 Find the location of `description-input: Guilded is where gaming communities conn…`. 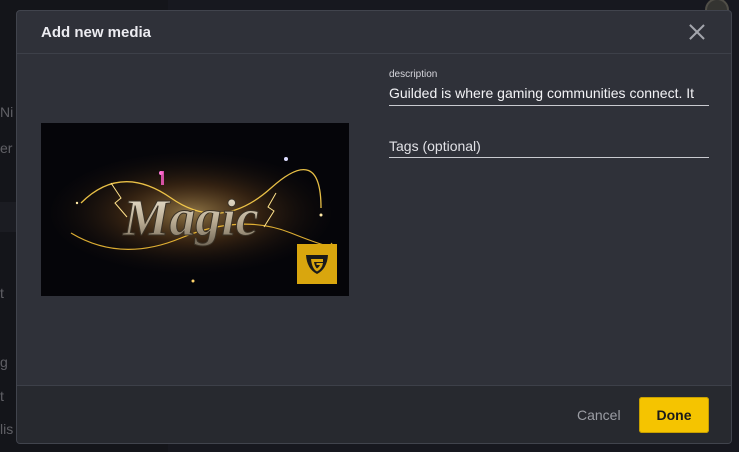

description-input: Guilded is where gaming communities conn… is located at coordinates (549, 95).